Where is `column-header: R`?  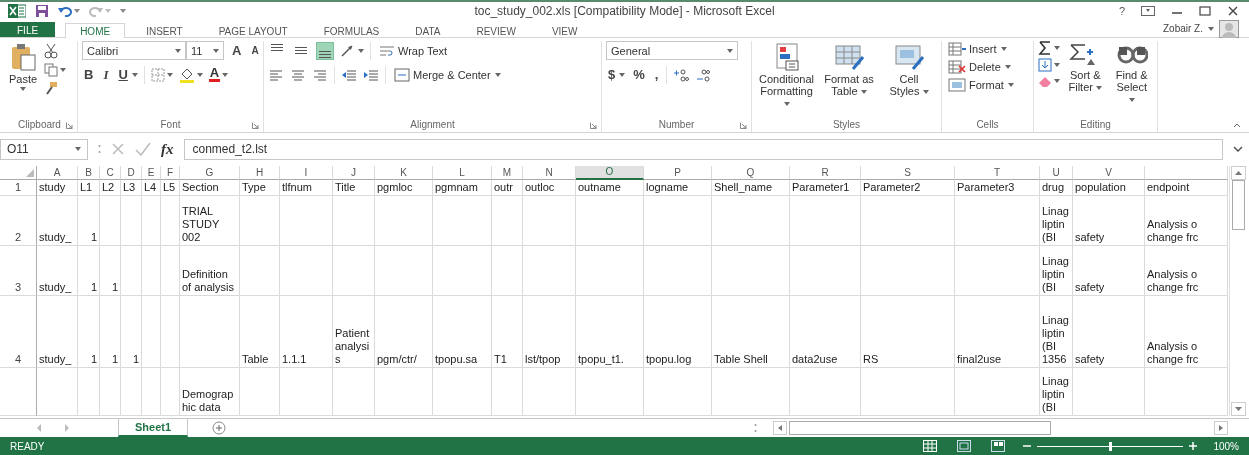 column-header: R is located at coordinates (825, 172).